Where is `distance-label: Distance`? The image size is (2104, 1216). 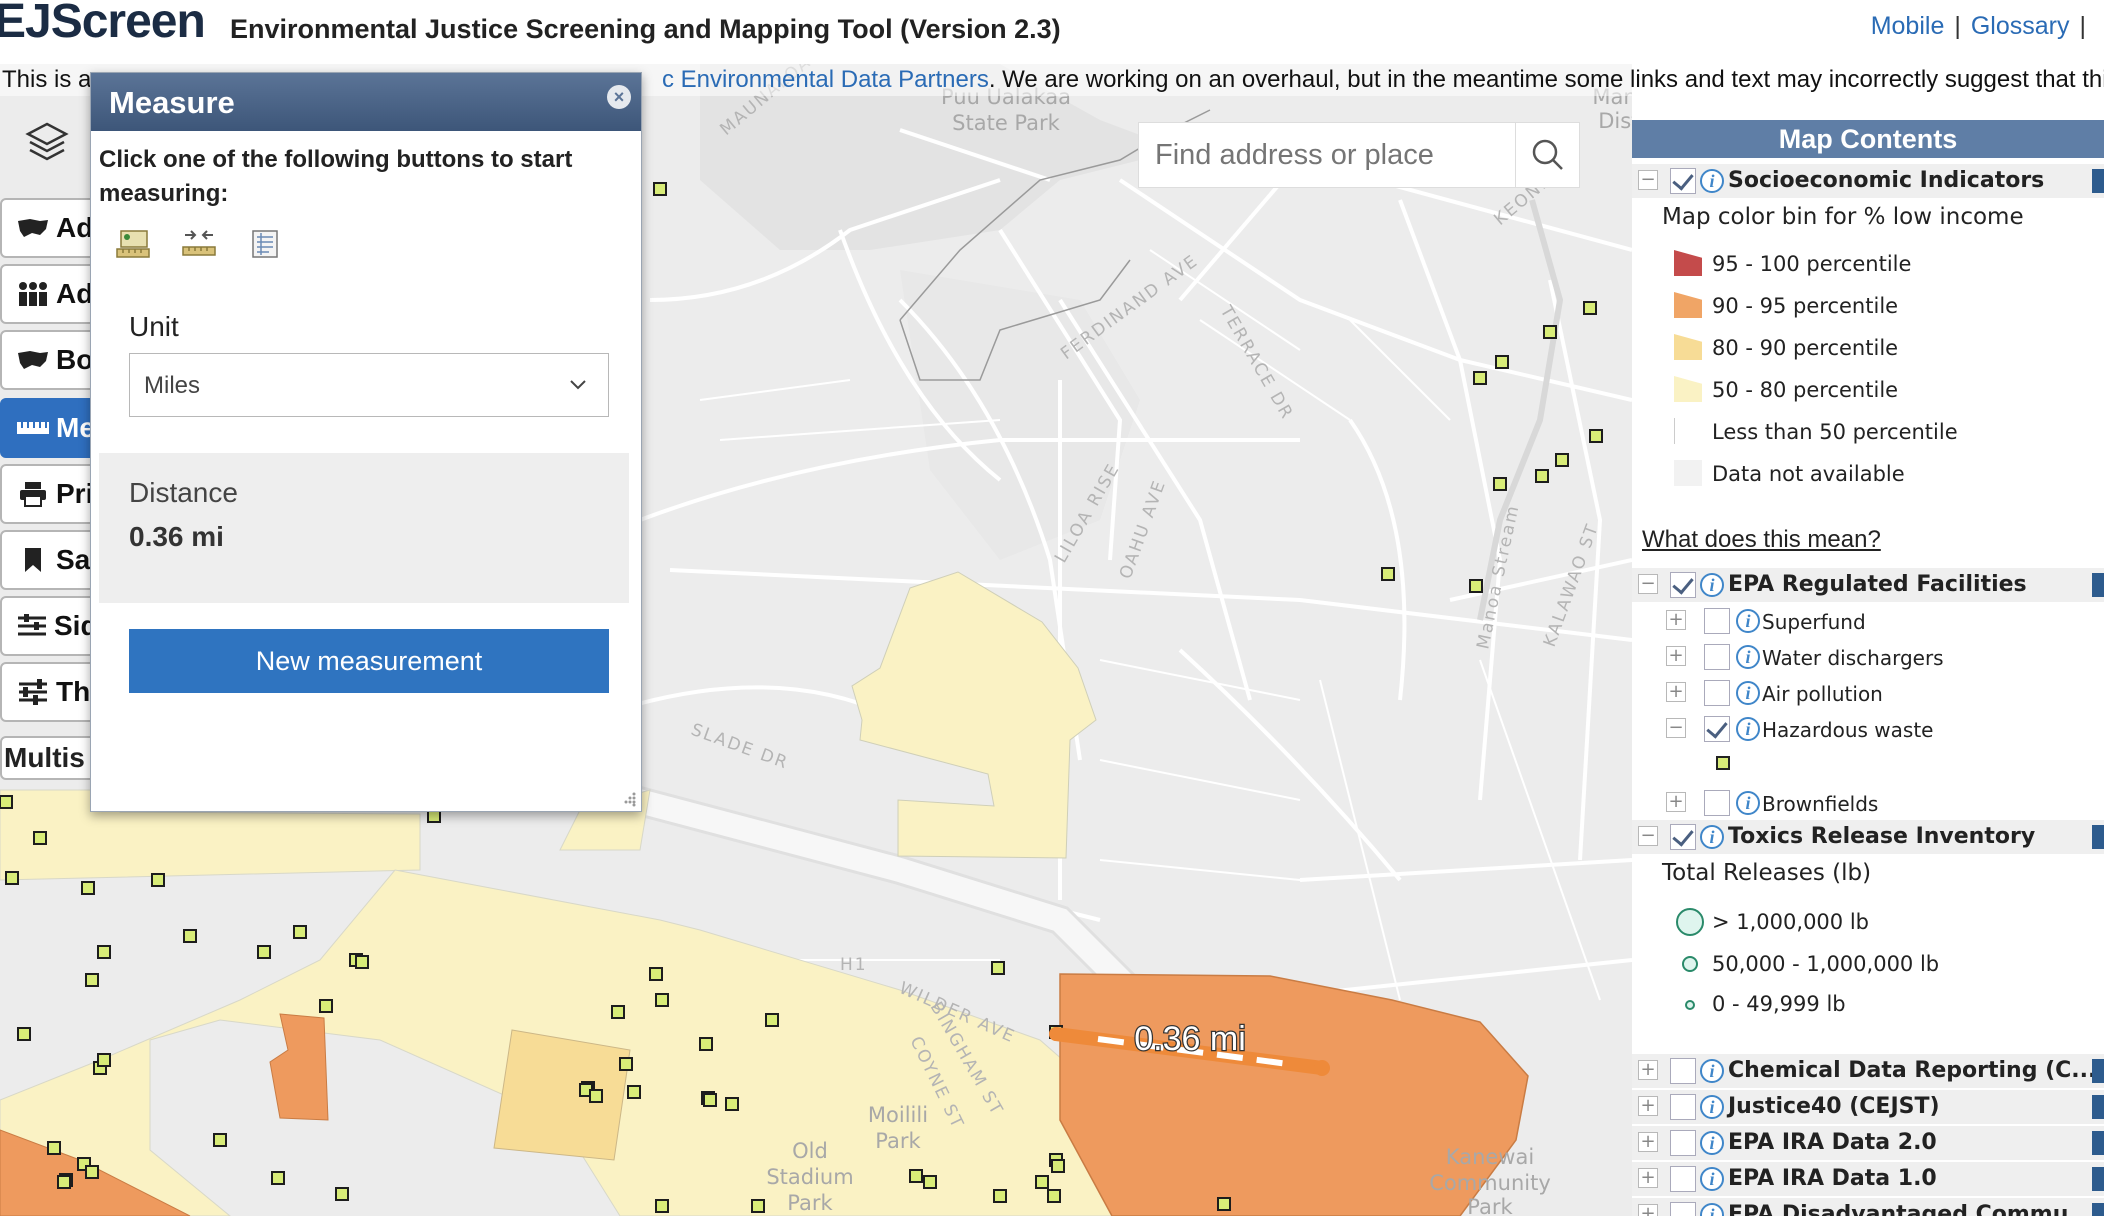 distance-label: Distance is located at coordinates (183, 492).